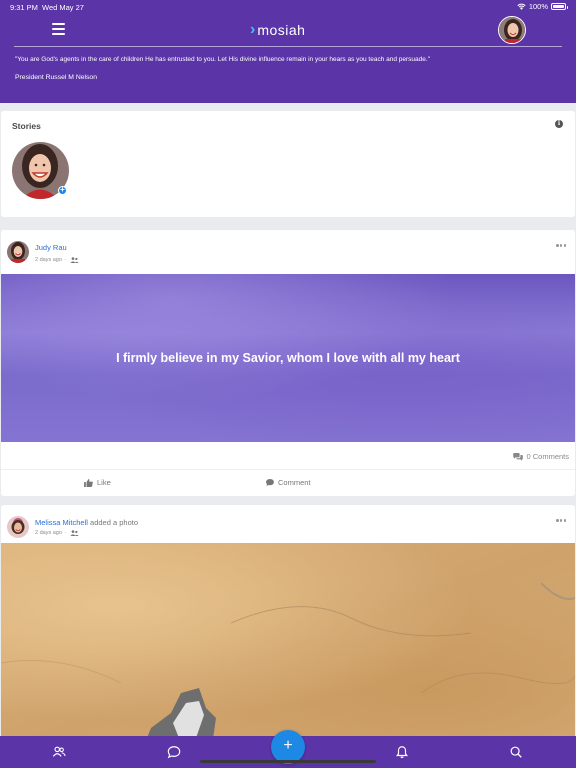 This screenshot has height=768, width=576. What do you see at coordinates (270, 482) in the screenshot?
I see `comment-icon` at bounding box center [270, 482].